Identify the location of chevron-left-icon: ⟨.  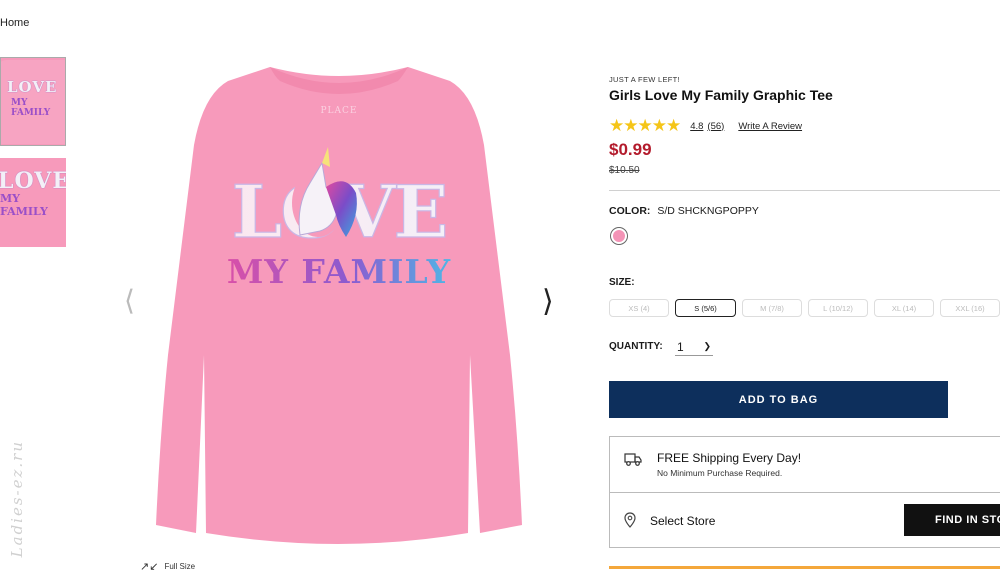
(129, 300).